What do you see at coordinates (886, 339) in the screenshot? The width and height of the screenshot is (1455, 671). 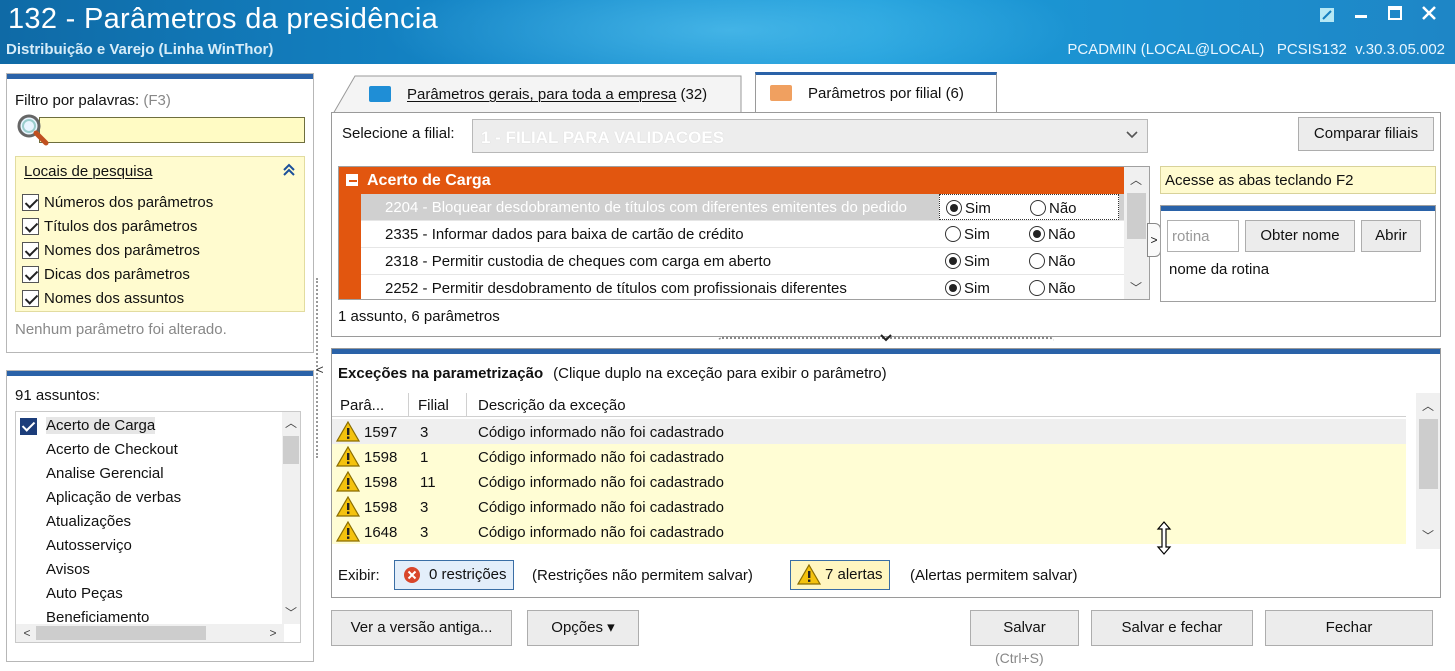 I see `chevron-down-icon` at bounding box center [886, 339].